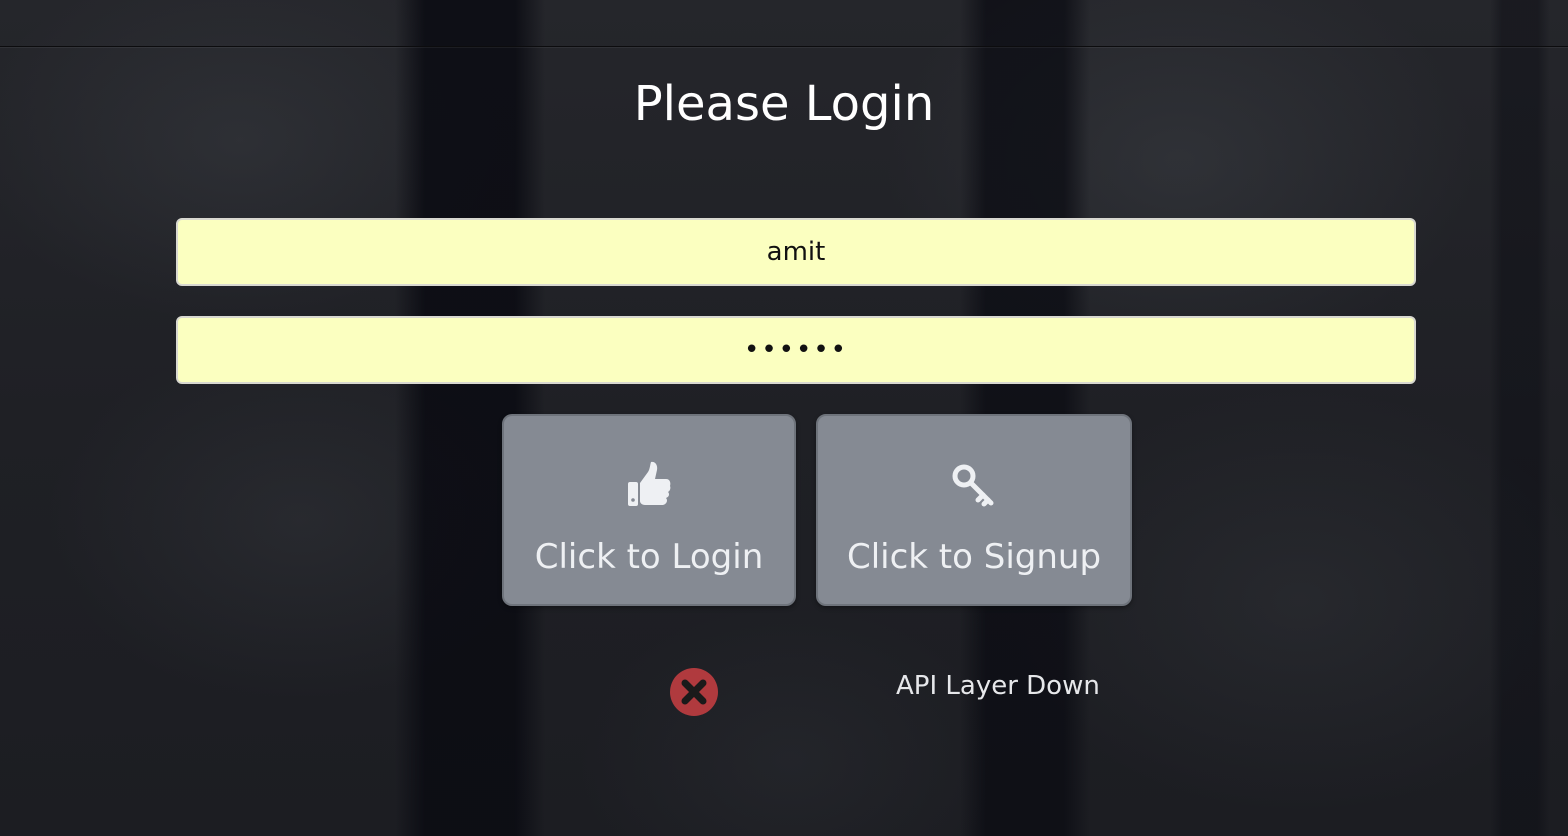  I want to click on password-input, so click(796, 350).